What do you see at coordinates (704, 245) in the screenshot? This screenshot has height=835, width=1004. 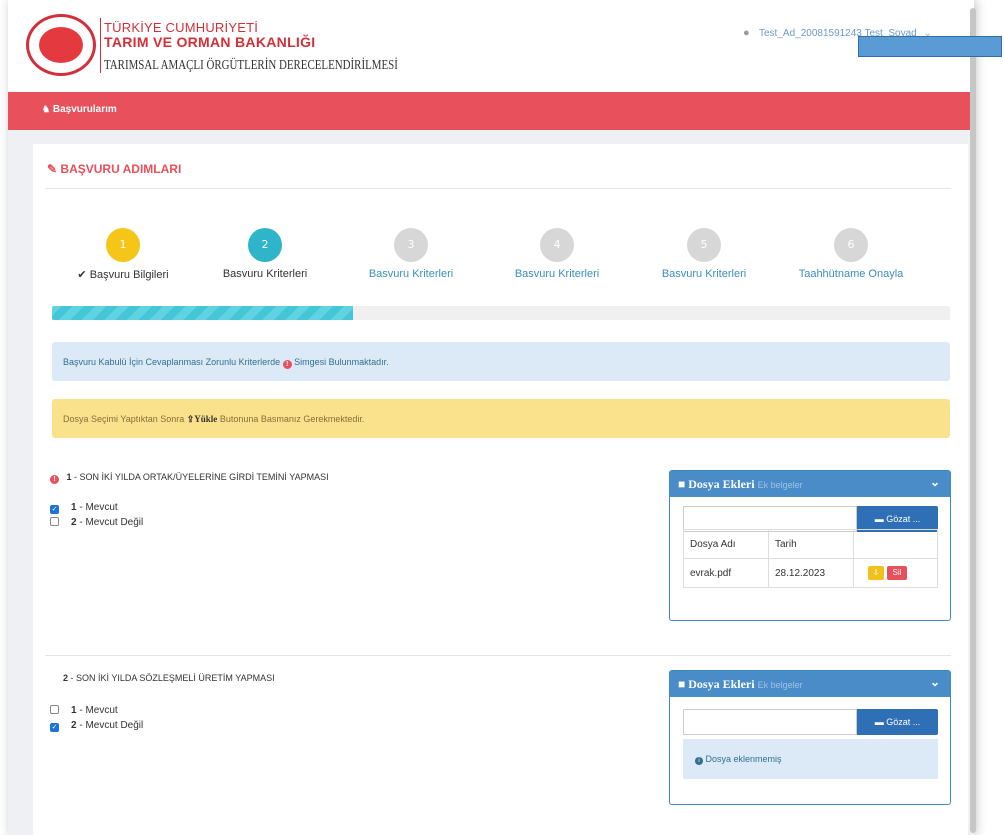 I see `step-number-circle: 5` at bounding box center [704, 245].